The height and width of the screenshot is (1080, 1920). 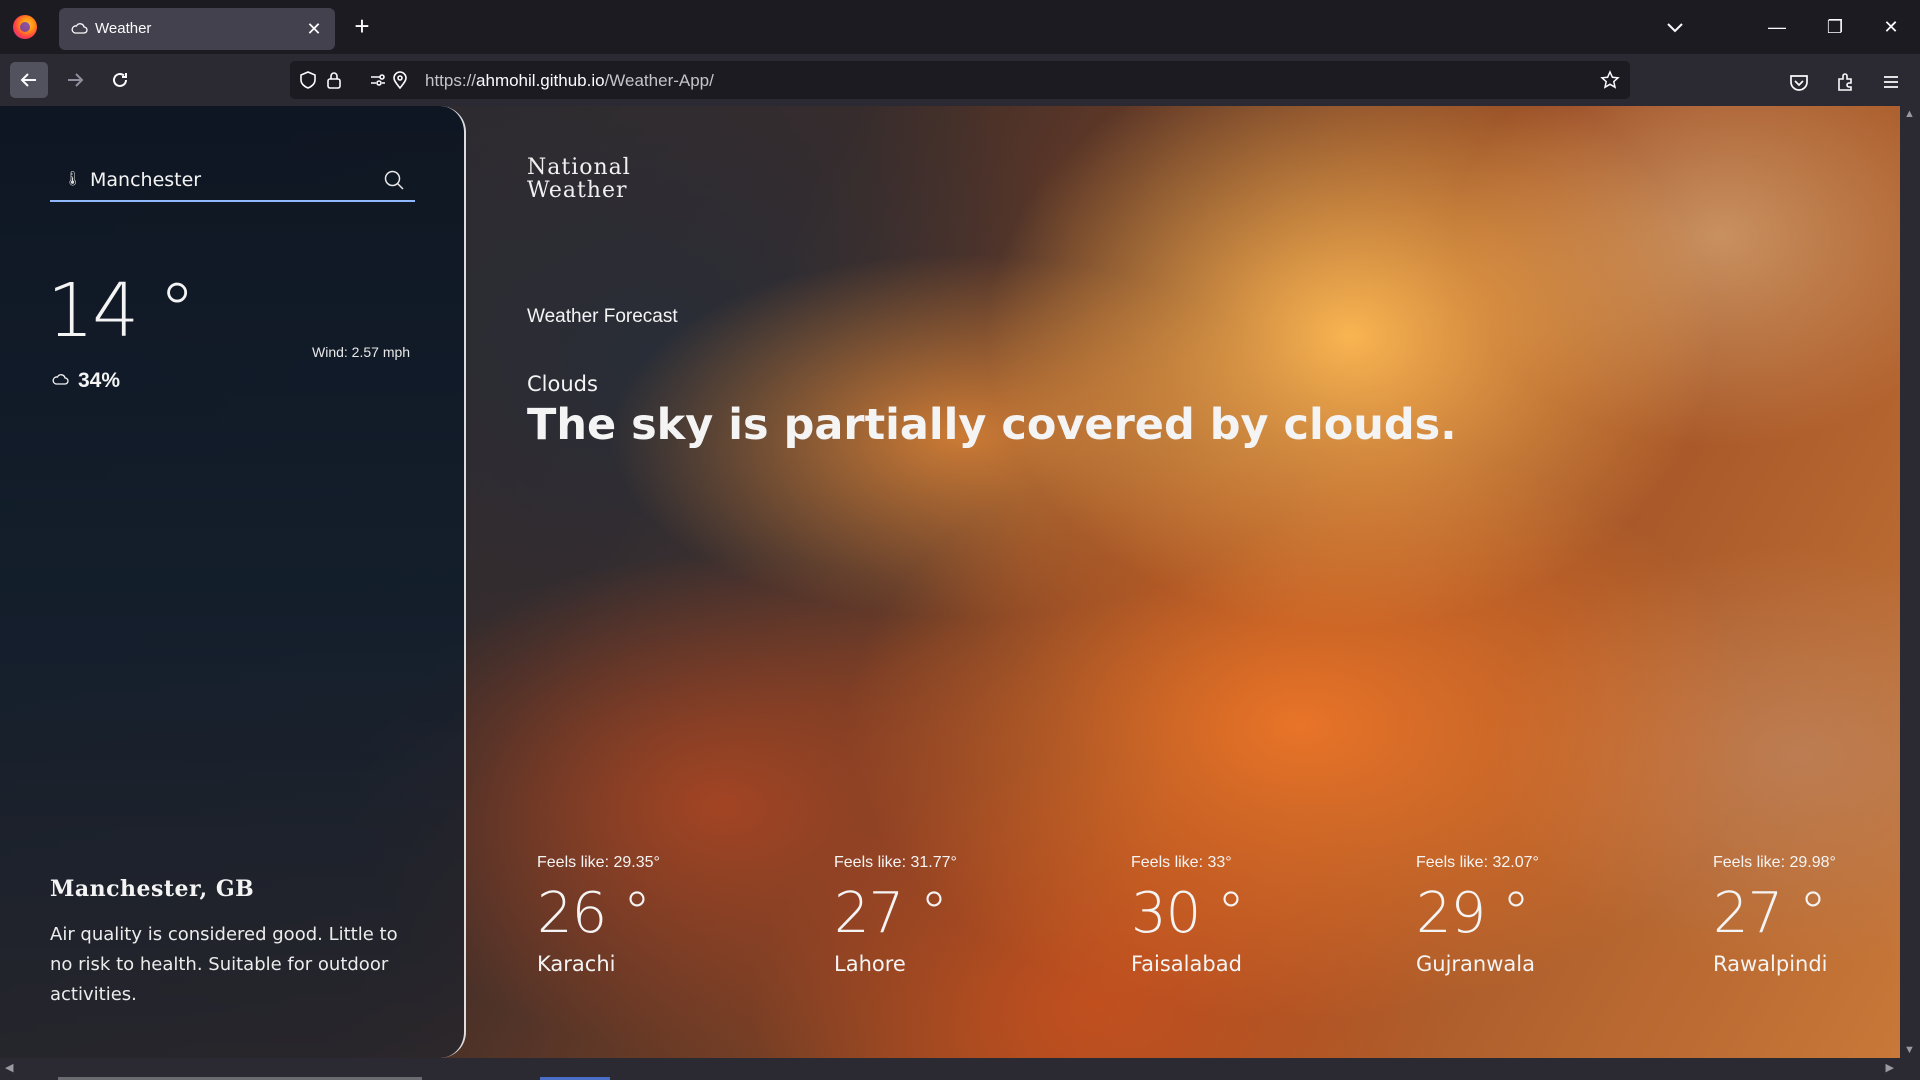 What do you see at coordinates (225, 180) in the screenshot?
I see `city-search-input` at bounding box center [225, 180].